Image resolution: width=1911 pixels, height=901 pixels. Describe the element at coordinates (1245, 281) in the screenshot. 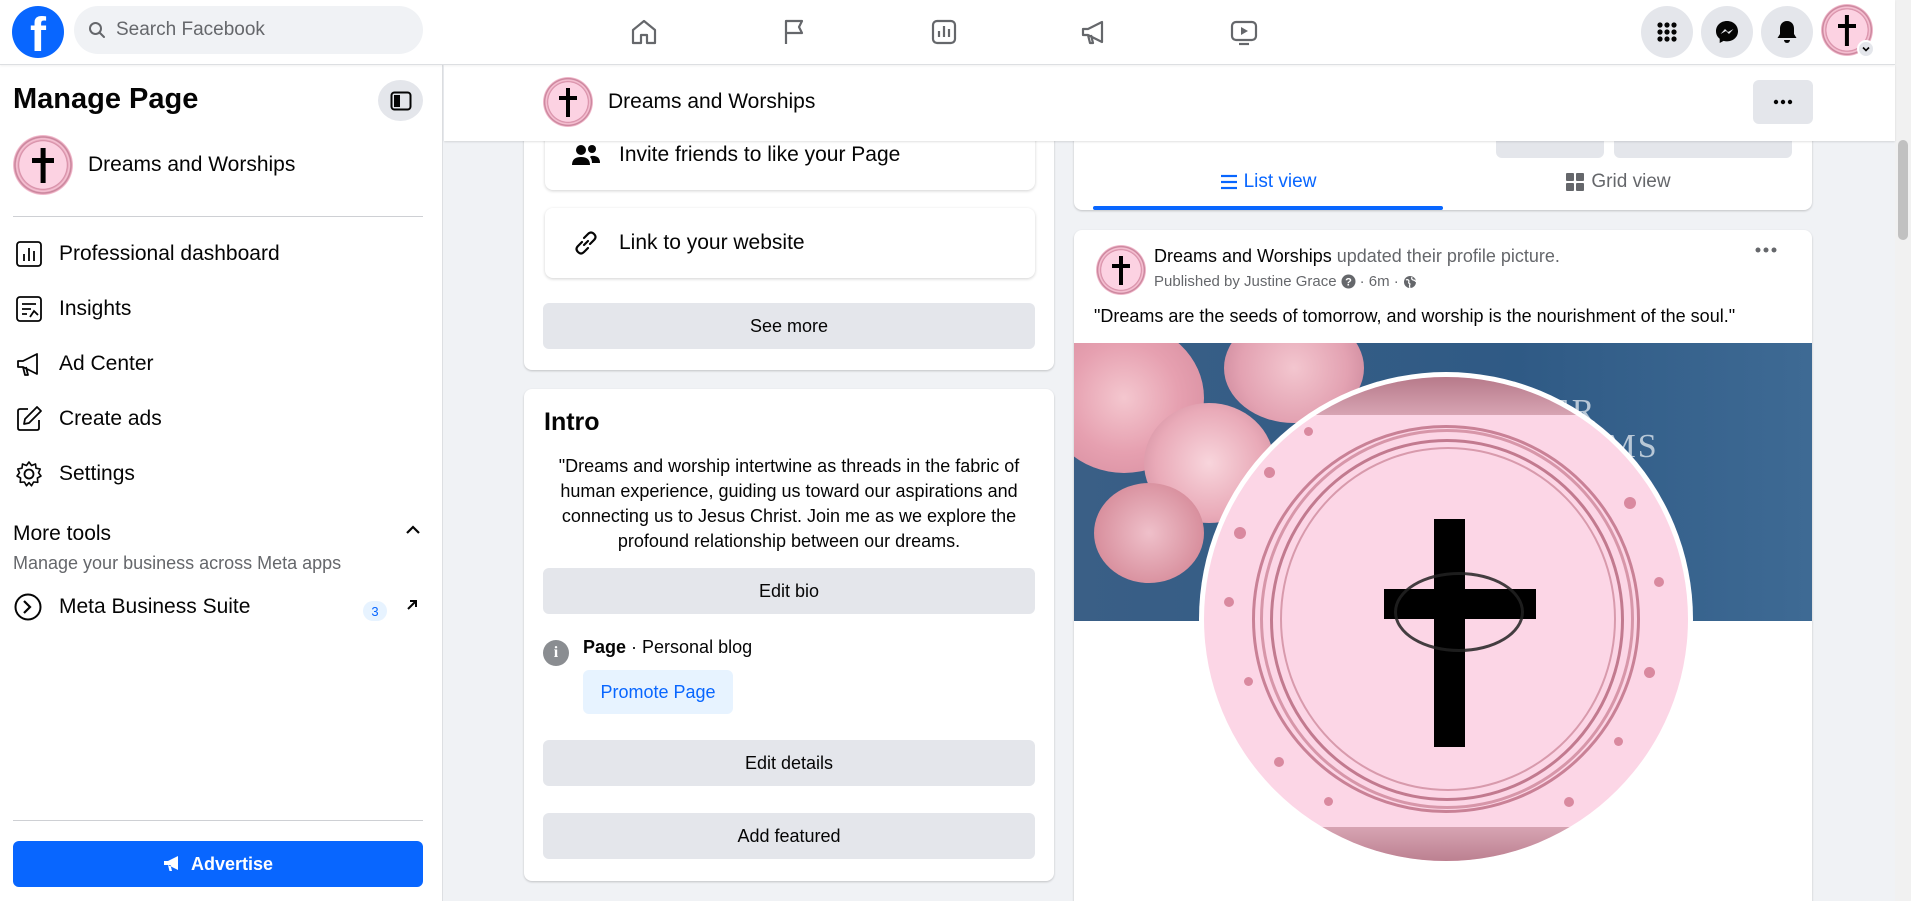

I see `post-publisher: Published by Justine Grace` at that location.